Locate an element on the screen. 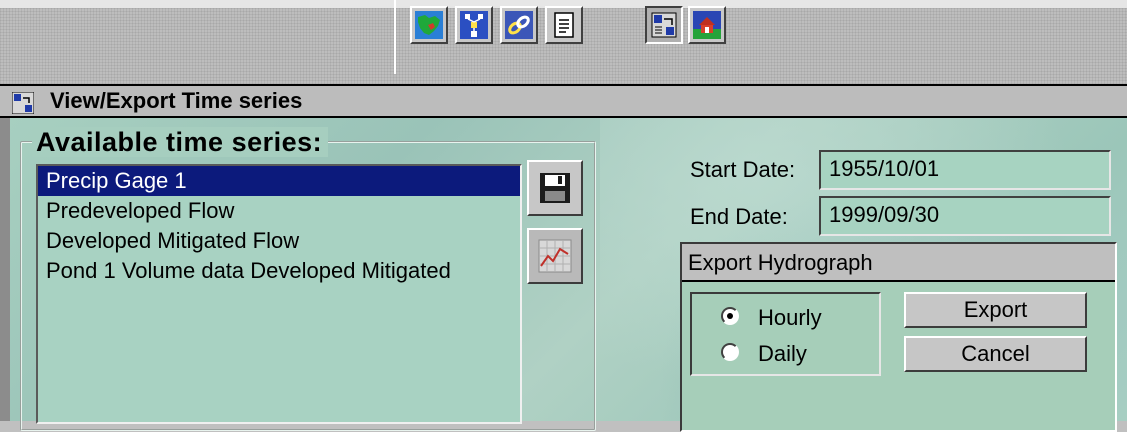  end-date-label: End Date: is located at coordinates (739, 216).